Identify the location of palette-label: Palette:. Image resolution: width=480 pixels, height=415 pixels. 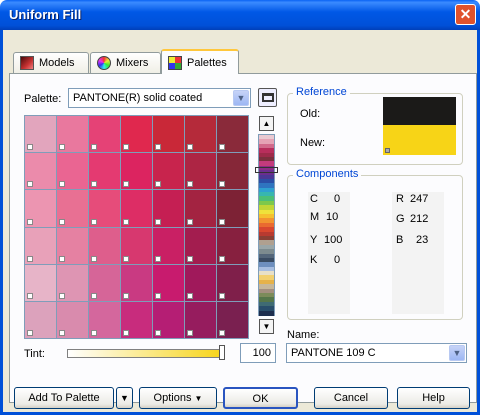
(43, 99).